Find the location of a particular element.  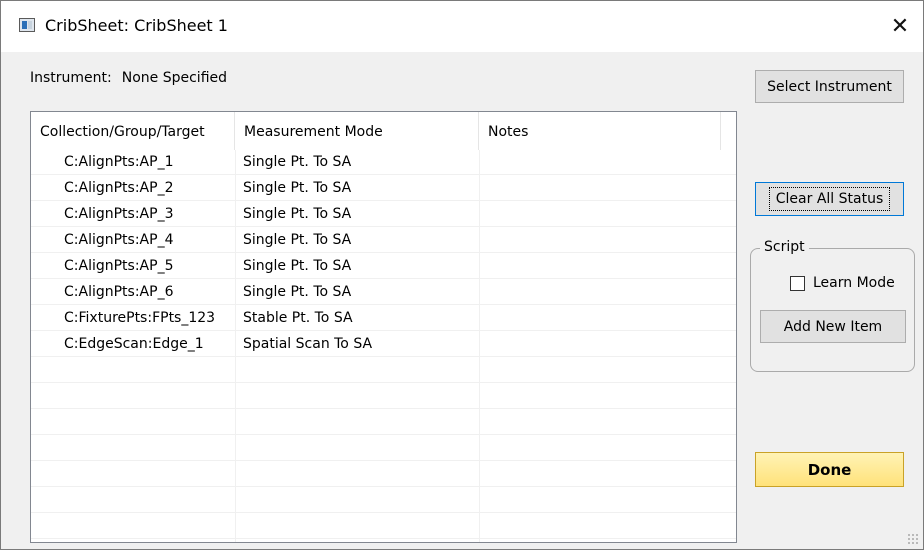

table-row: C:AlignPts:AP_6 Single Pt. To SA is located at coordinates (383, 292).